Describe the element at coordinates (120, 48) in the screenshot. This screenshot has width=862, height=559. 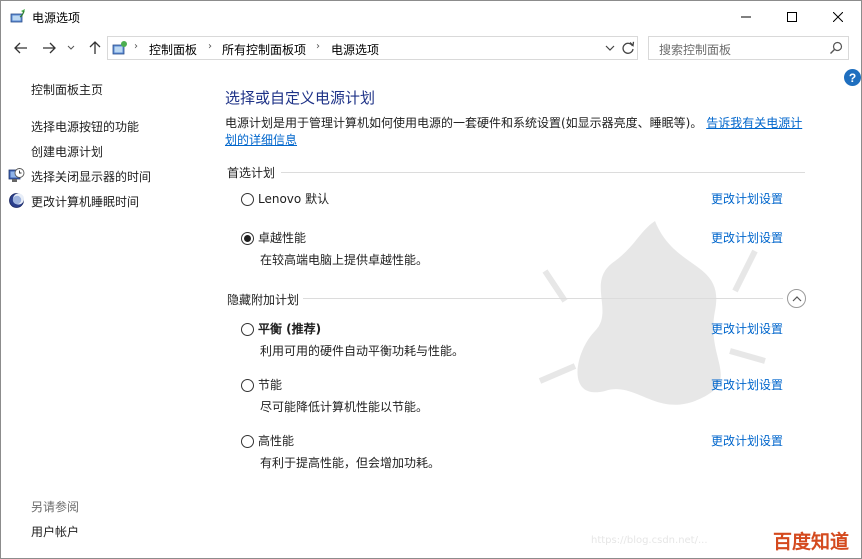
I see `control-panel-icon` at that location.